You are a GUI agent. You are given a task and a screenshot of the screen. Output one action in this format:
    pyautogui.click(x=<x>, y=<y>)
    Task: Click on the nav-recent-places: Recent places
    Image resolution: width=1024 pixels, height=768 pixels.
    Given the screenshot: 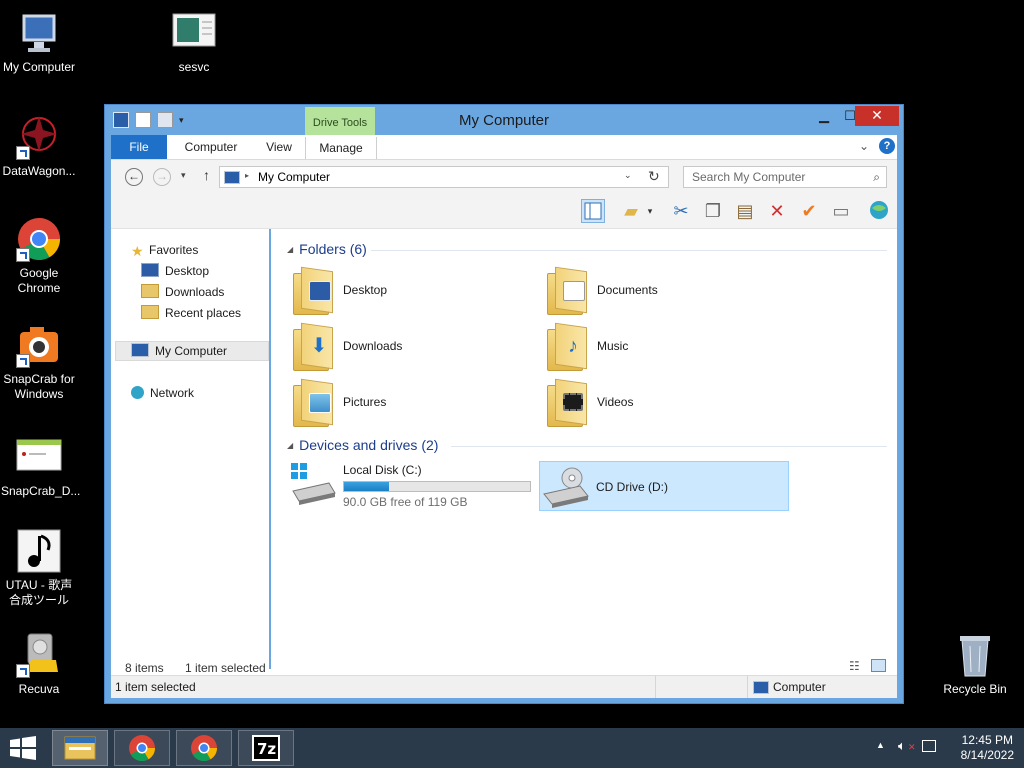 What is the action you would take?
    pyautogui.click(x=191, y=313)
    